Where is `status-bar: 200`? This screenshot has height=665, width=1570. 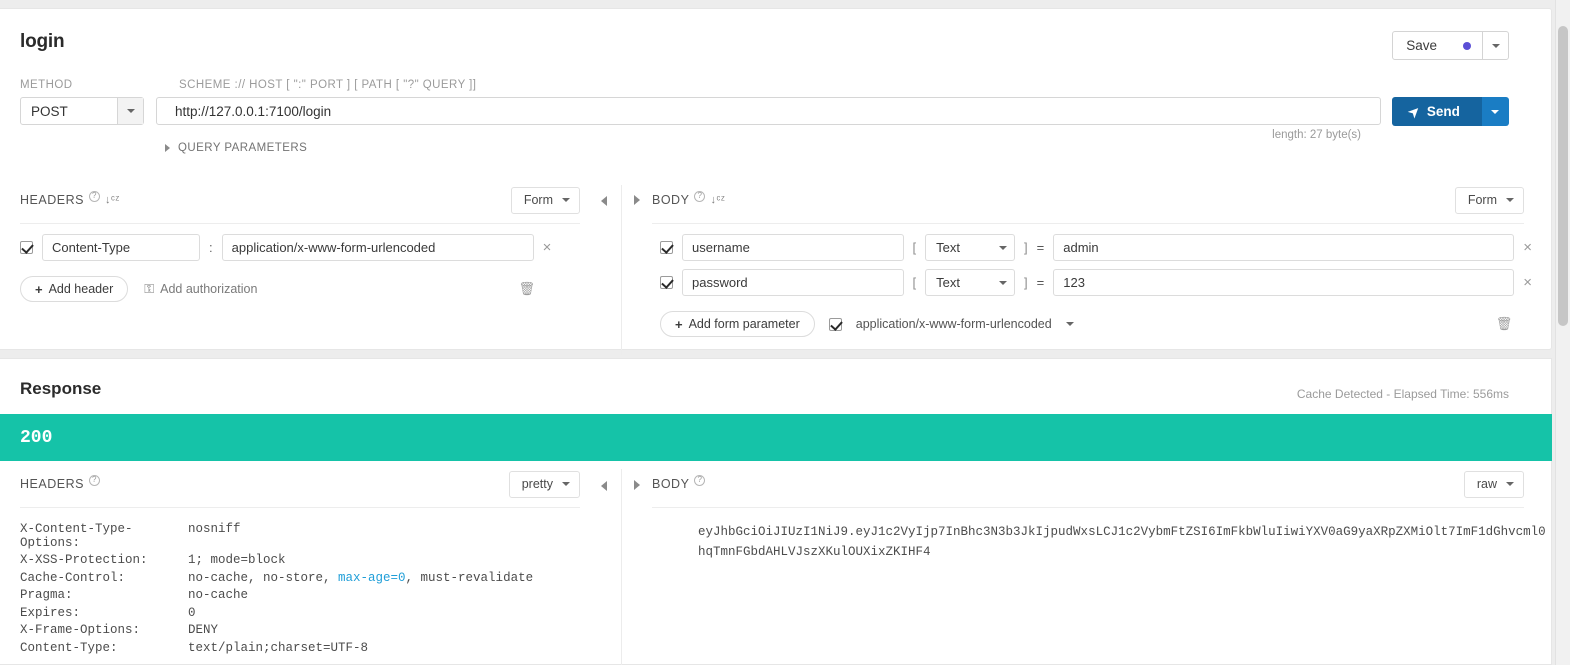 status-bar: 200 is located at coordinates (776, 437).